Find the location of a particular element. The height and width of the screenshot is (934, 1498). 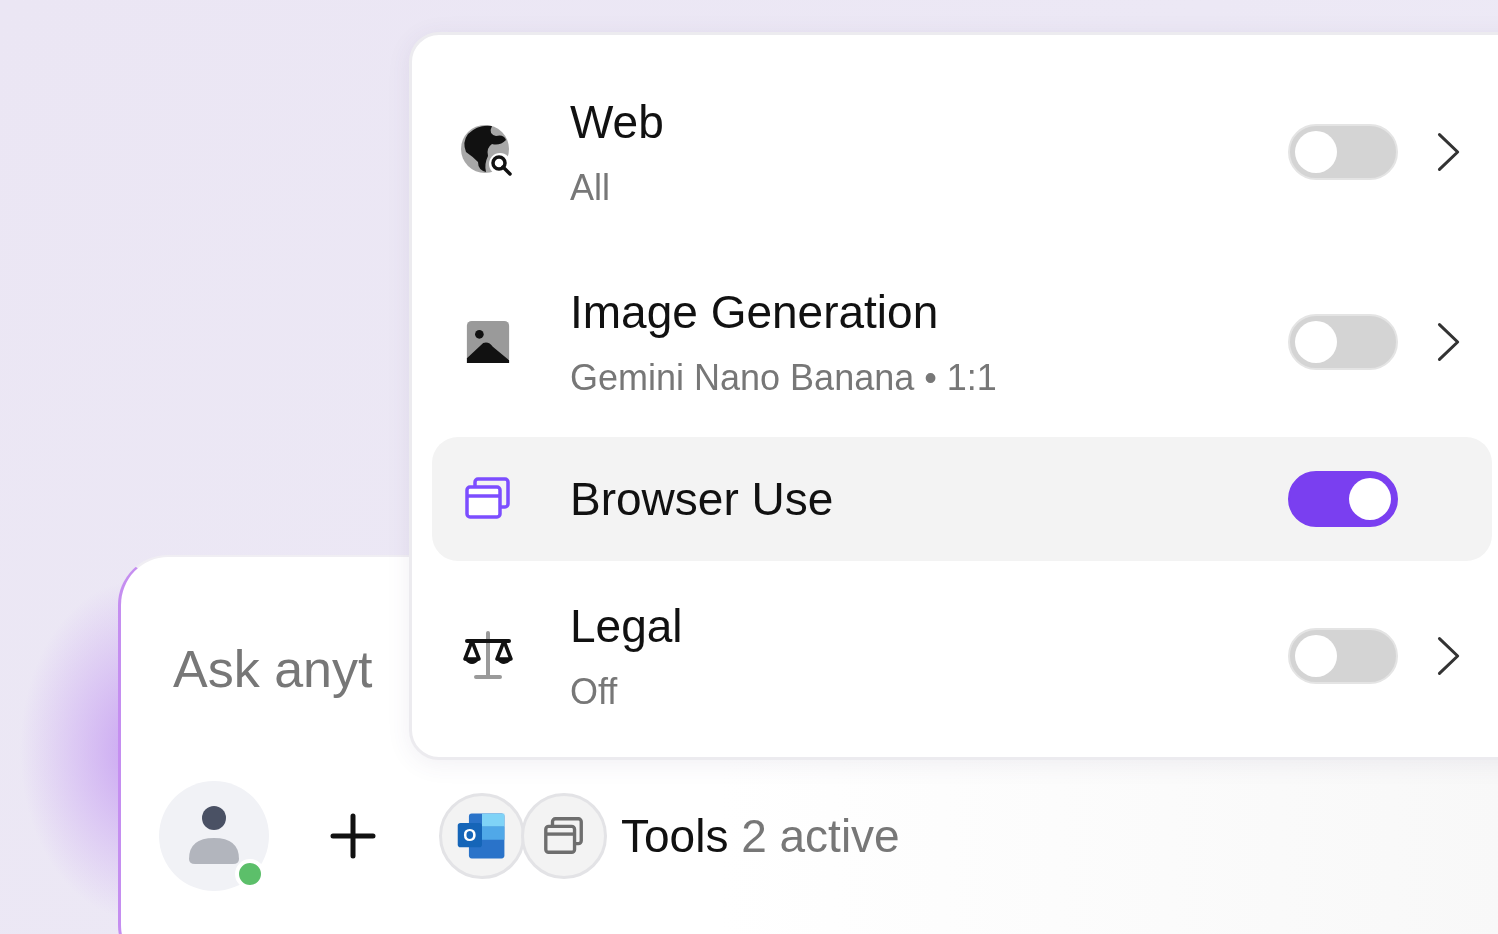

menu-item: Web All is located at coordinates (962, 152).